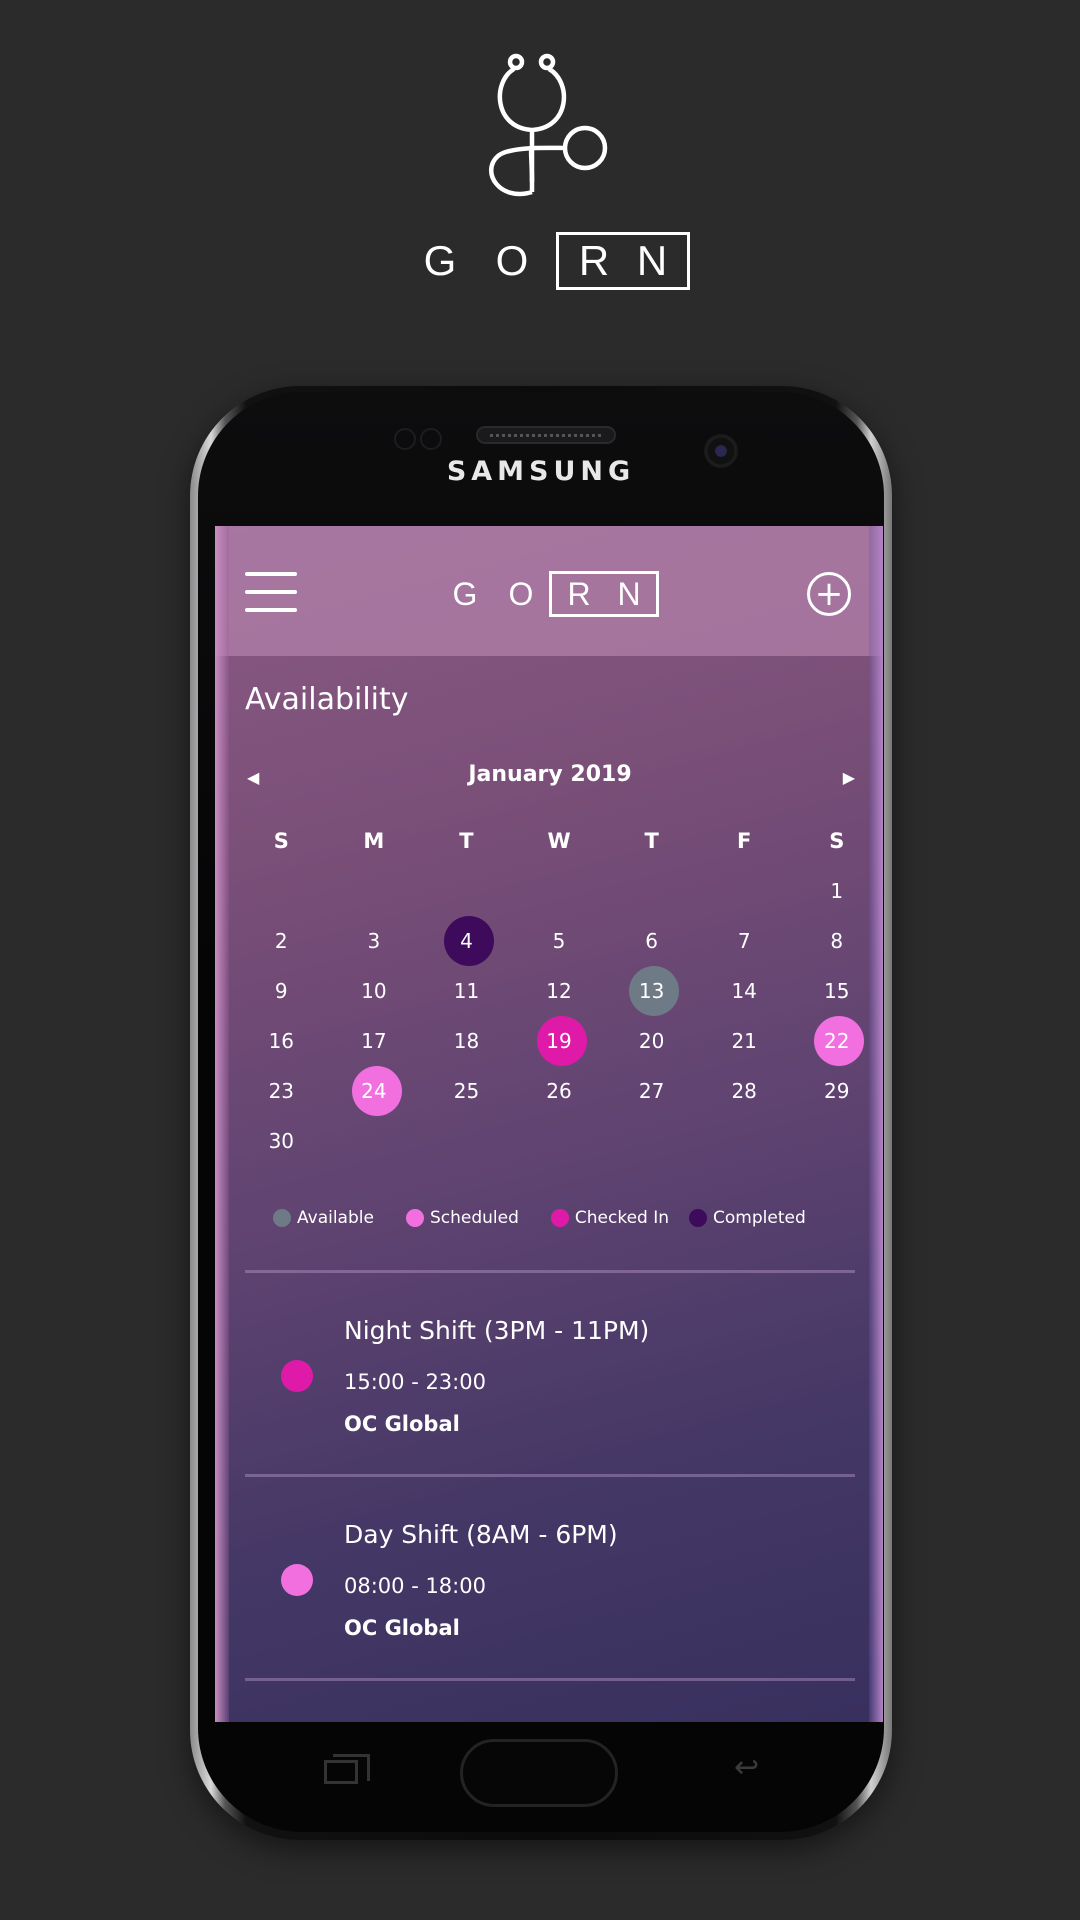 Image resolution: width=1080 pixels, height=1920 pixels. Describe the element at coordinates (512, 260) in the screenshot. I see `brand-letter: O` at that location.